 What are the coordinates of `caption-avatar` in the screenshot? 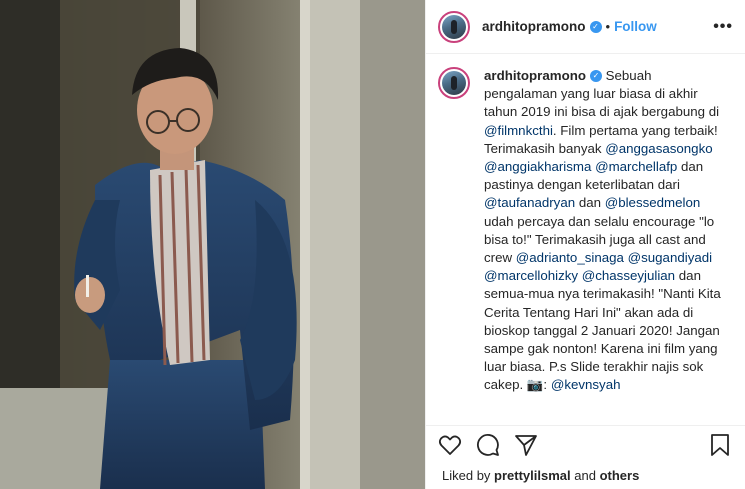 It's located at (454, 83).